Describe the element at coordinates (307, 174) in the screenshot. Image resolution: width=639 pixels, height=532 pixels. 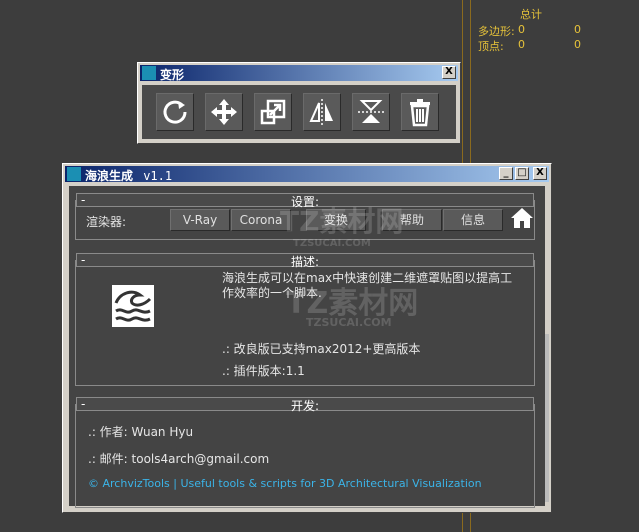
I see `wave-titlebar: 海浪生成 v1.1 _ □ X` at that location.